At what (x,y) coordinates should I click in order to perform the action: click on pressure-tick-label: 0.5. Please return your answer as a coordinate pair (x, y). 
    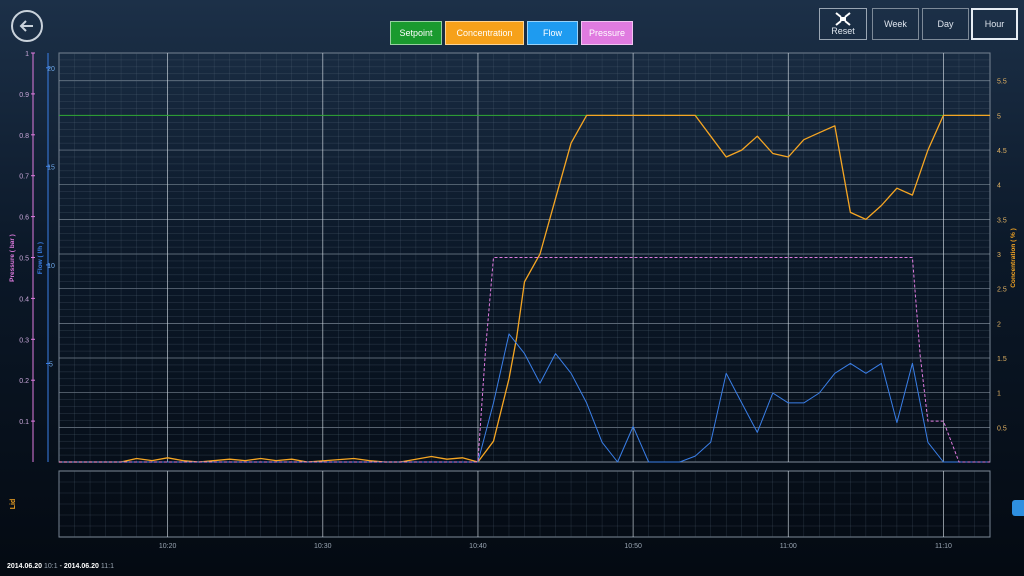
    Looking at the image, I should click on (24, 259).